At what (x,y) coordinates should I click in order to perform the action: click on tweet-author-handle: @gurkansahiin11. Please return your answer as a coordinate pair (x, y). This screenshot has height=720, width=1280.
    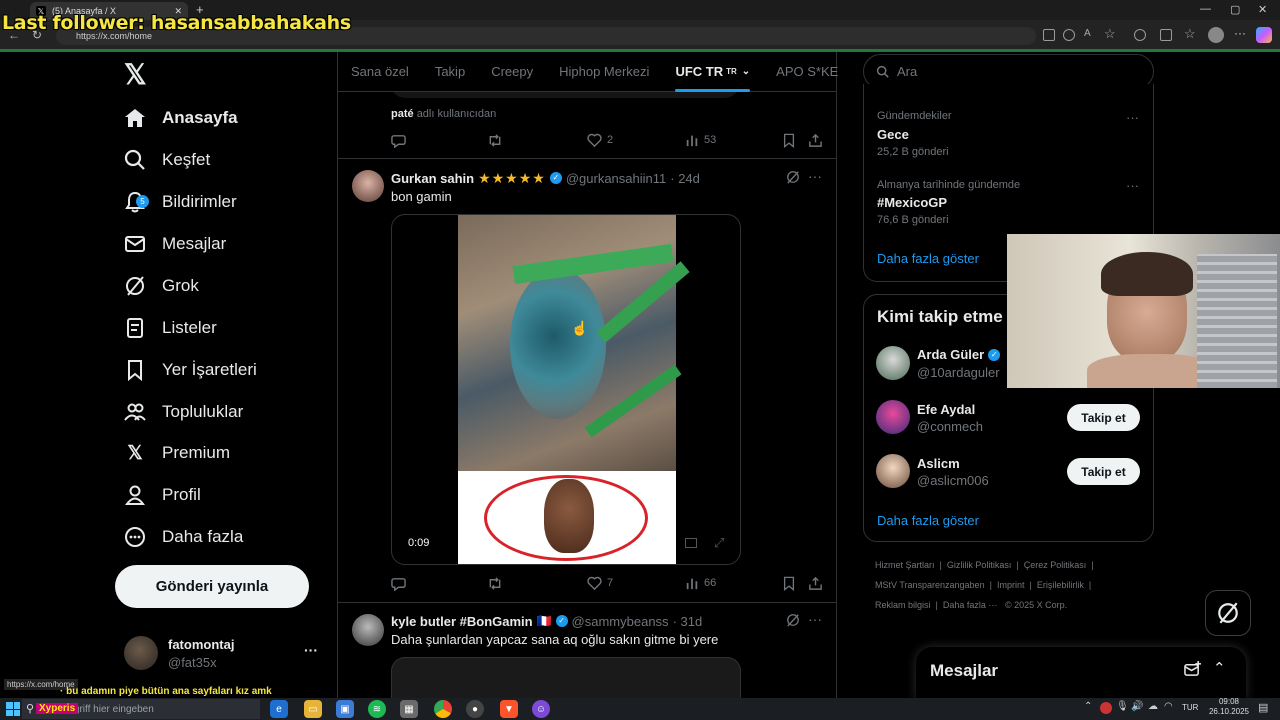
    Looking at the image, I should click on (616, 178).